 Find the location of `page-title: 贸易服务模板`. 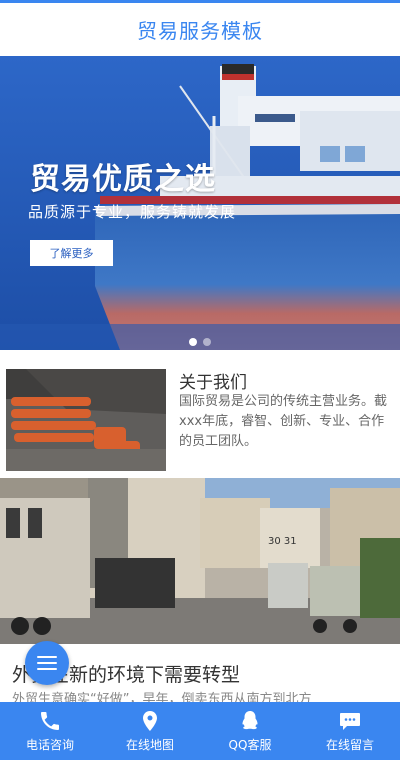

page-title: 贸易服务模板 is located at coordinates (200, 31).